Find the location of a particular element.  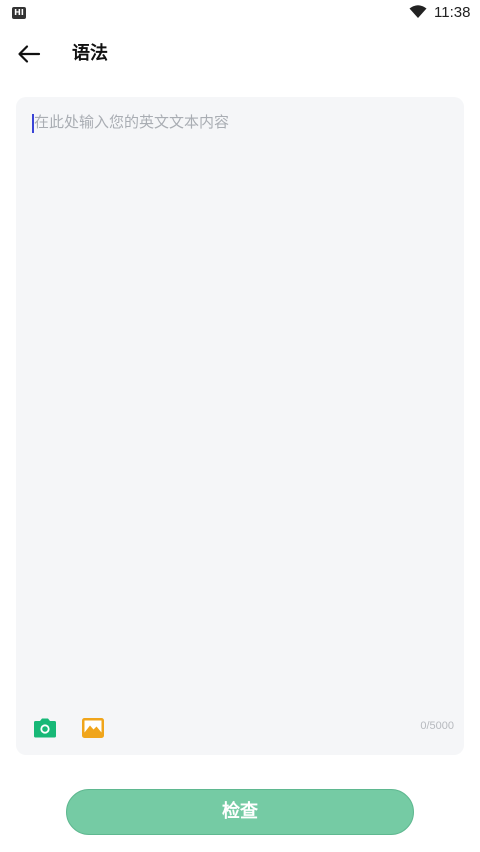

app-notification-icon: HI is located at coordinates (19, 13).